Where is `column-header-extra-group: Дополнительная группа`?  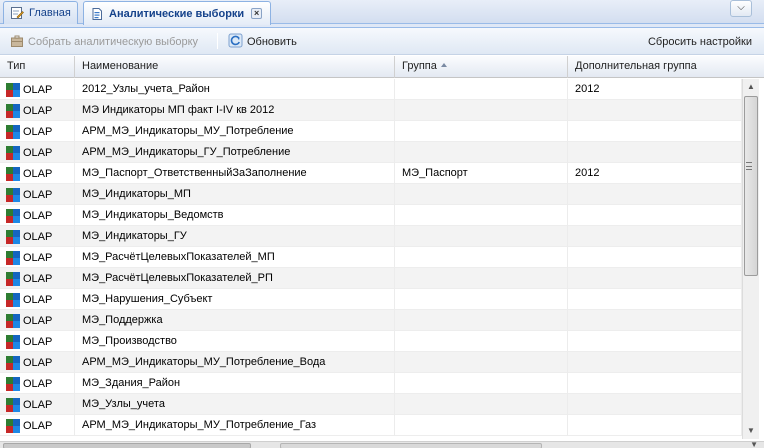 column-header-extra-group: Дополнительная группа is located at coordinates (666, 67).